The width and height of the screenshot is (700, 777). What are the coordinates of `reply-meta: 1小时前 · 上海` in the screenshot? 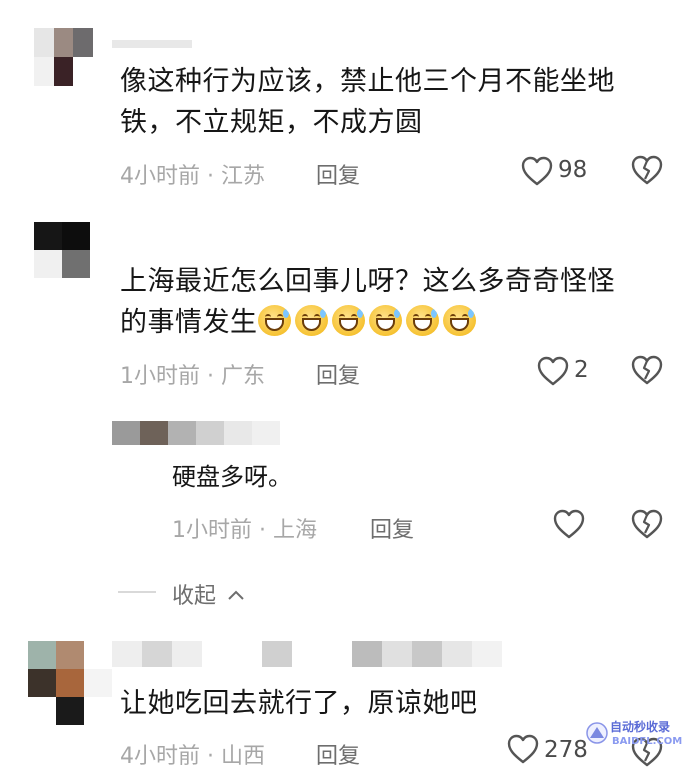 It's located at (244, 530).